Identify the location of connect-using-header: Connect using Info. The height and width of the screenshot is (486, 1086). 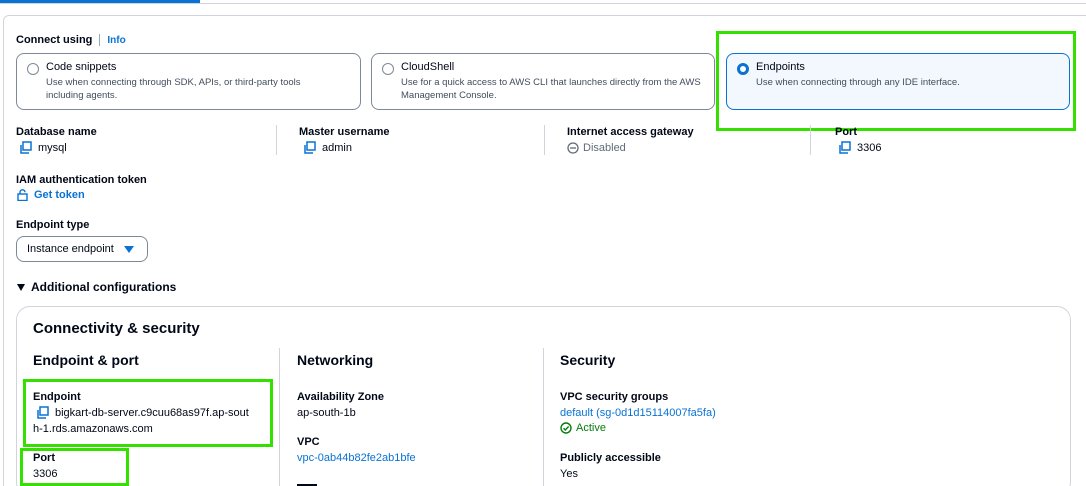
(71, 40).